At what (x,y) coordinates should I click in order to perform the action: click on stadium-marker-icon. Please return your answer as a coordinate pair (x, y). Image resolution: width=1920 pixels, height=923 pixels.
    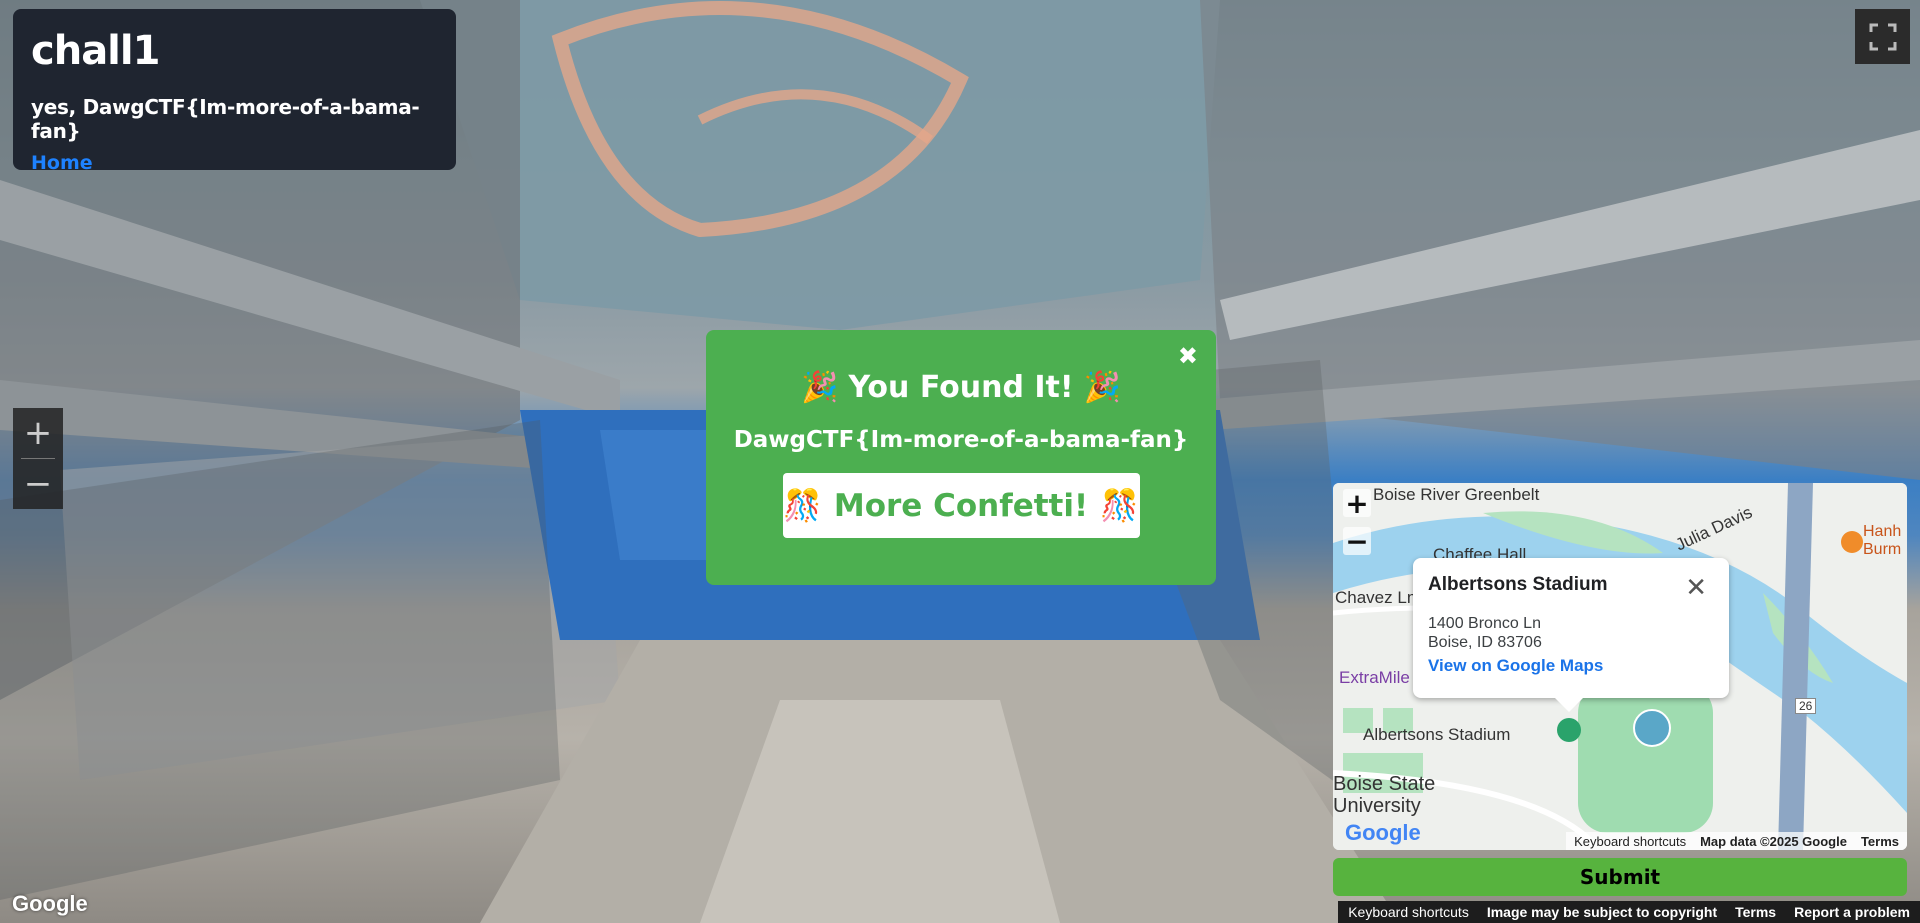
    Looking at the image, I should click on (1569, 730).